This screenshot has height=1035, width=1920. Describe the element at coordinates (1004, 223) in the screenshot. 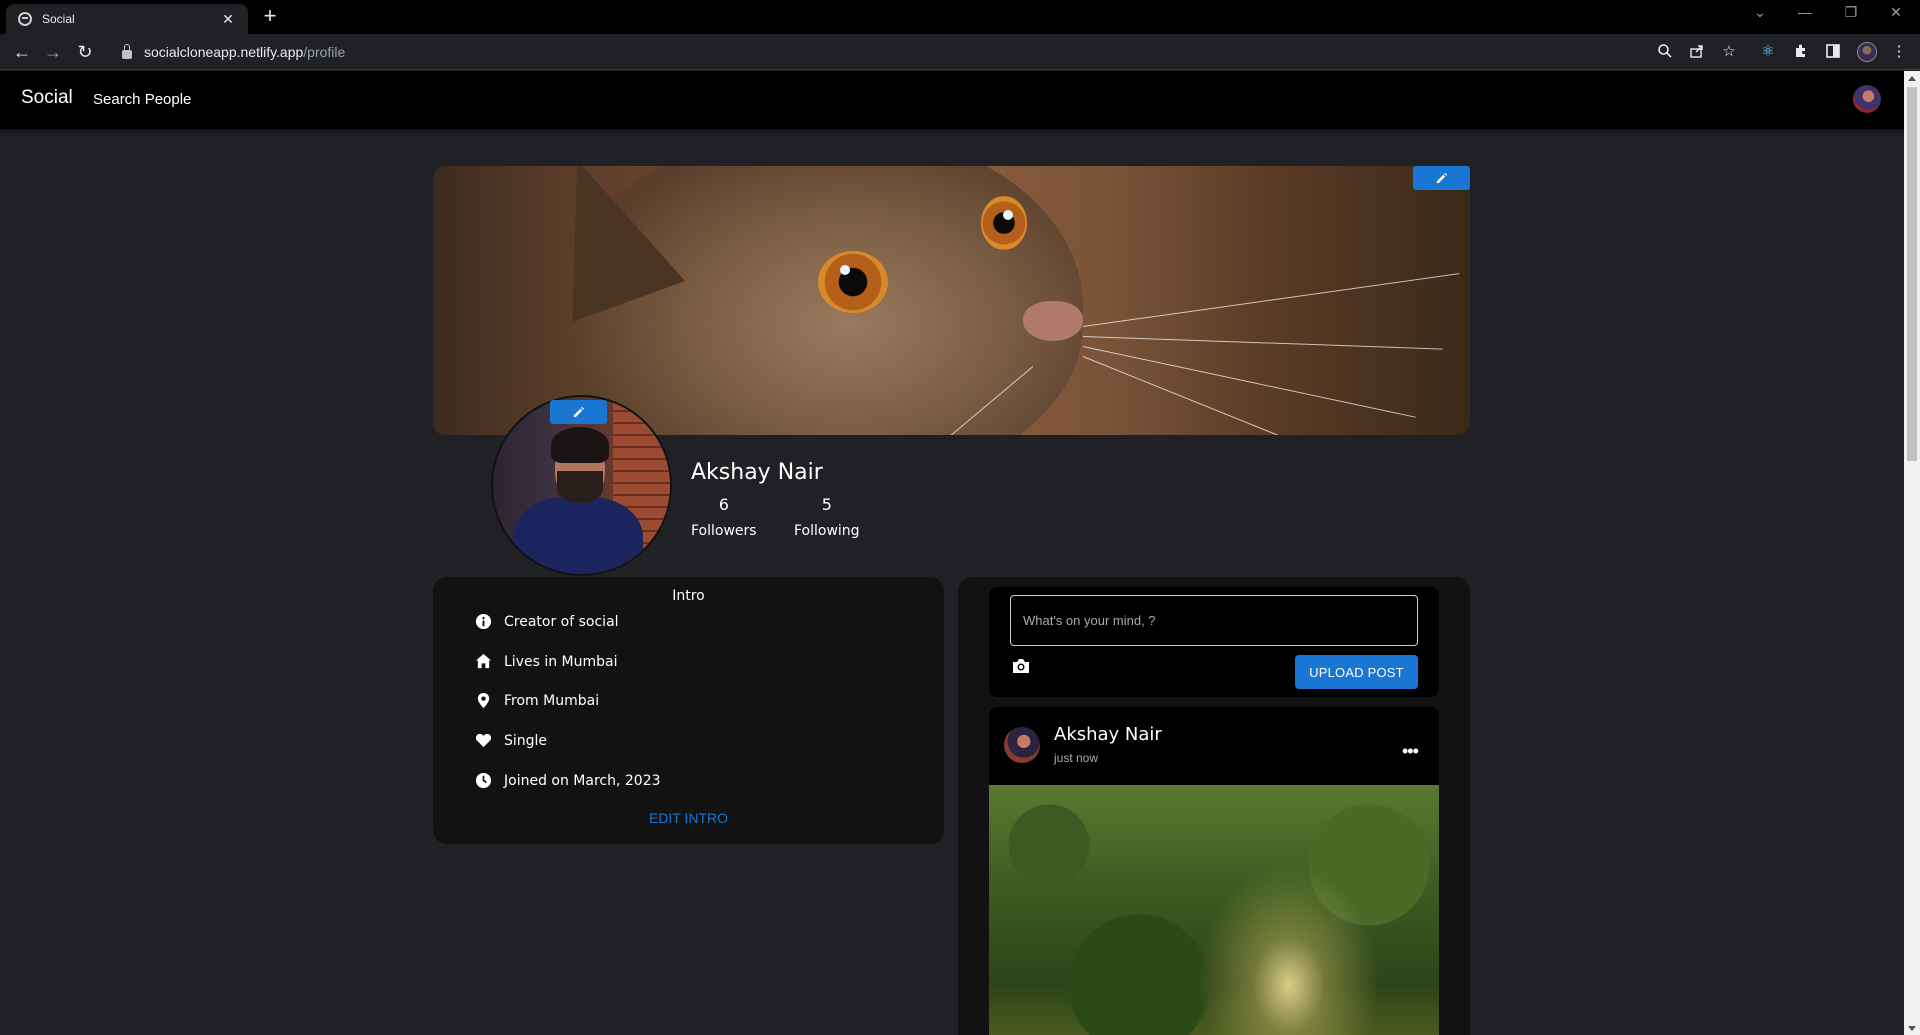

I see `cat-eye-right` at that location.